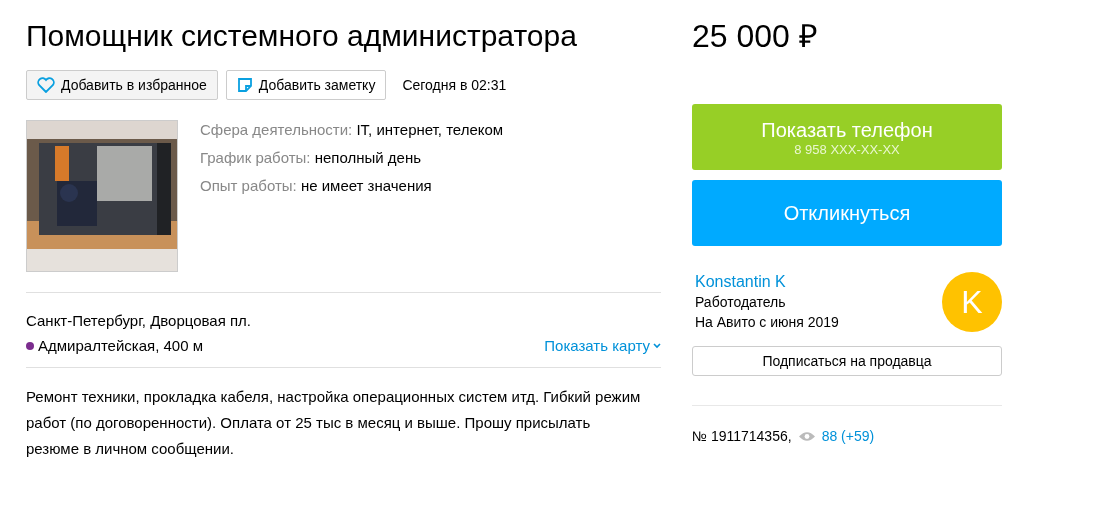  Describe the element at coordinates (311, 157) in the screenshot. I see `job-parameter: График работы: неполный день` at that location.